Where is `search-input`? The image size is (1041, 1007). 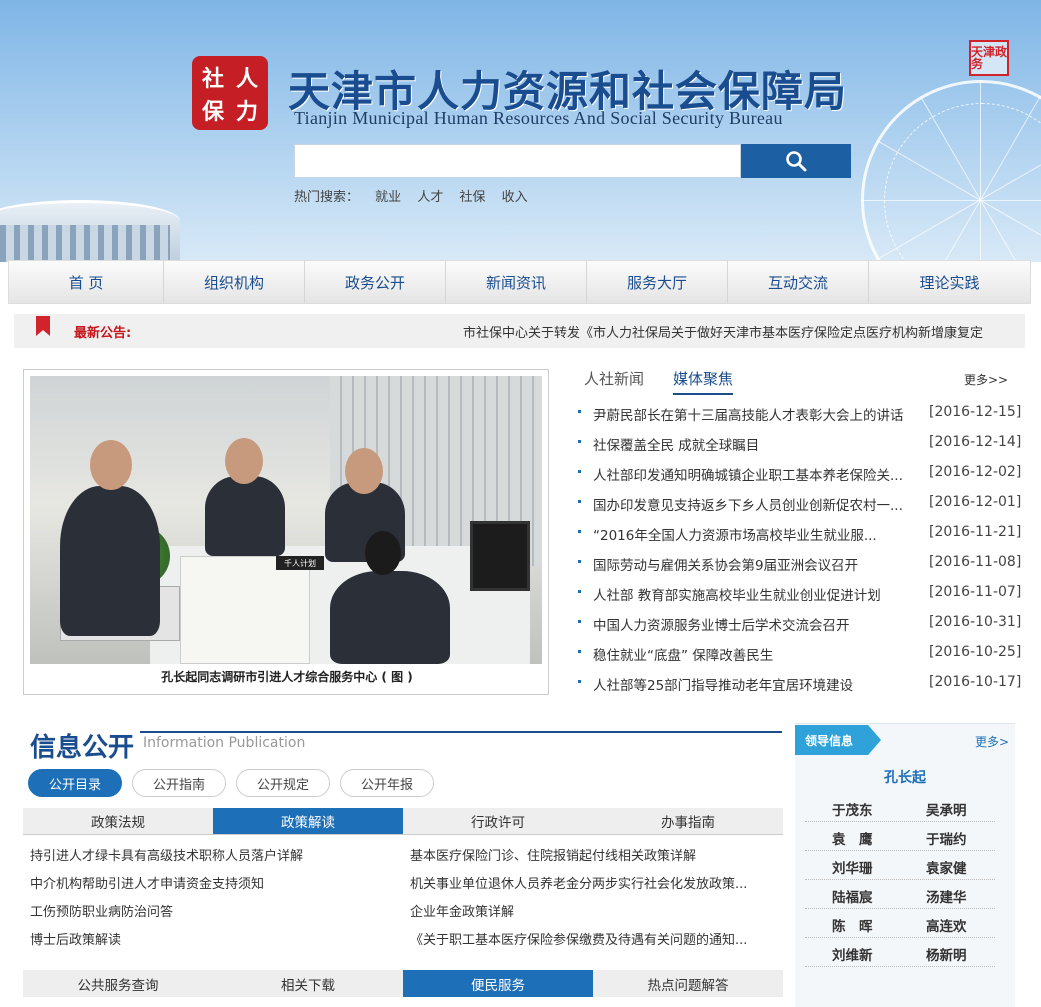
search-input is located at coordinates (517, 161).